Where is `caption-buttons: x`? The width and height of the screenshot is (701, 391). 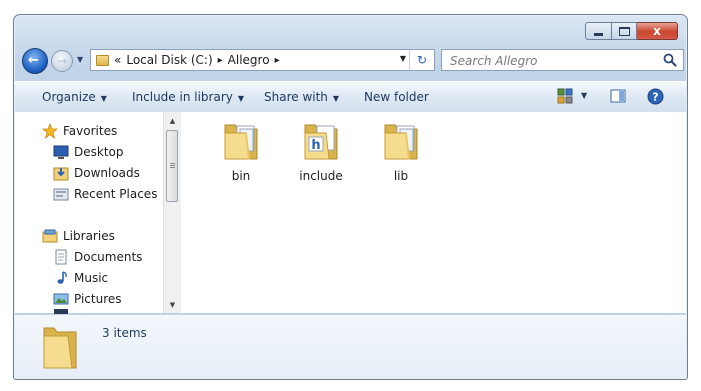
caption-buttons: x is located at coordinates (631, 31).